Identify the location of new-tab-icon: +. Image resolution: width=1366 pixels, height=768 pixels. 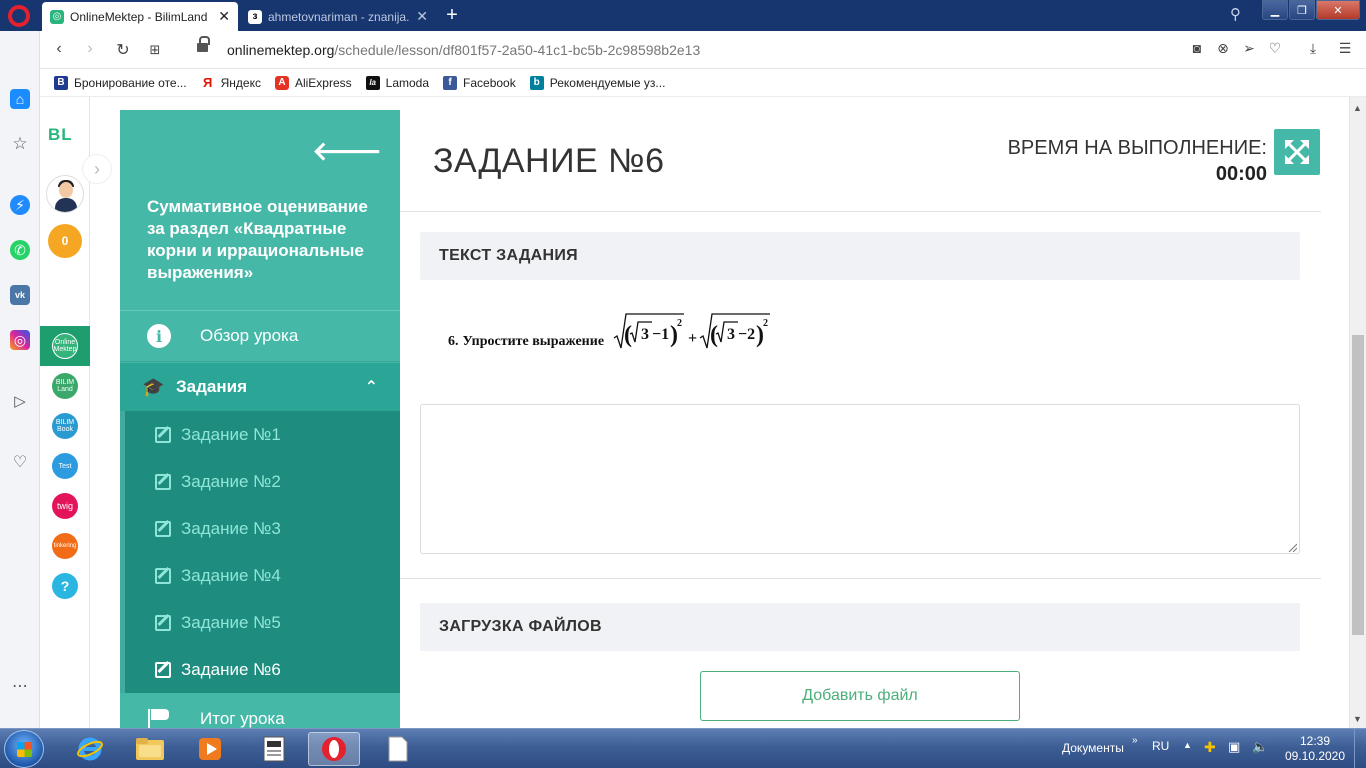
(452, 15).